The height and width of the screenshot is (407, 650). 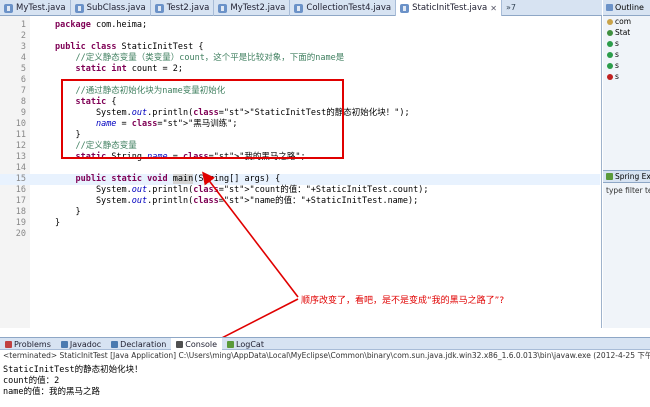 What do you see at coordinates (325, 343) in the screenshot?
I see `bottom-tab-bar: Problems Javadoc Declaration Console LogCat` at bounding box center [325, 343].